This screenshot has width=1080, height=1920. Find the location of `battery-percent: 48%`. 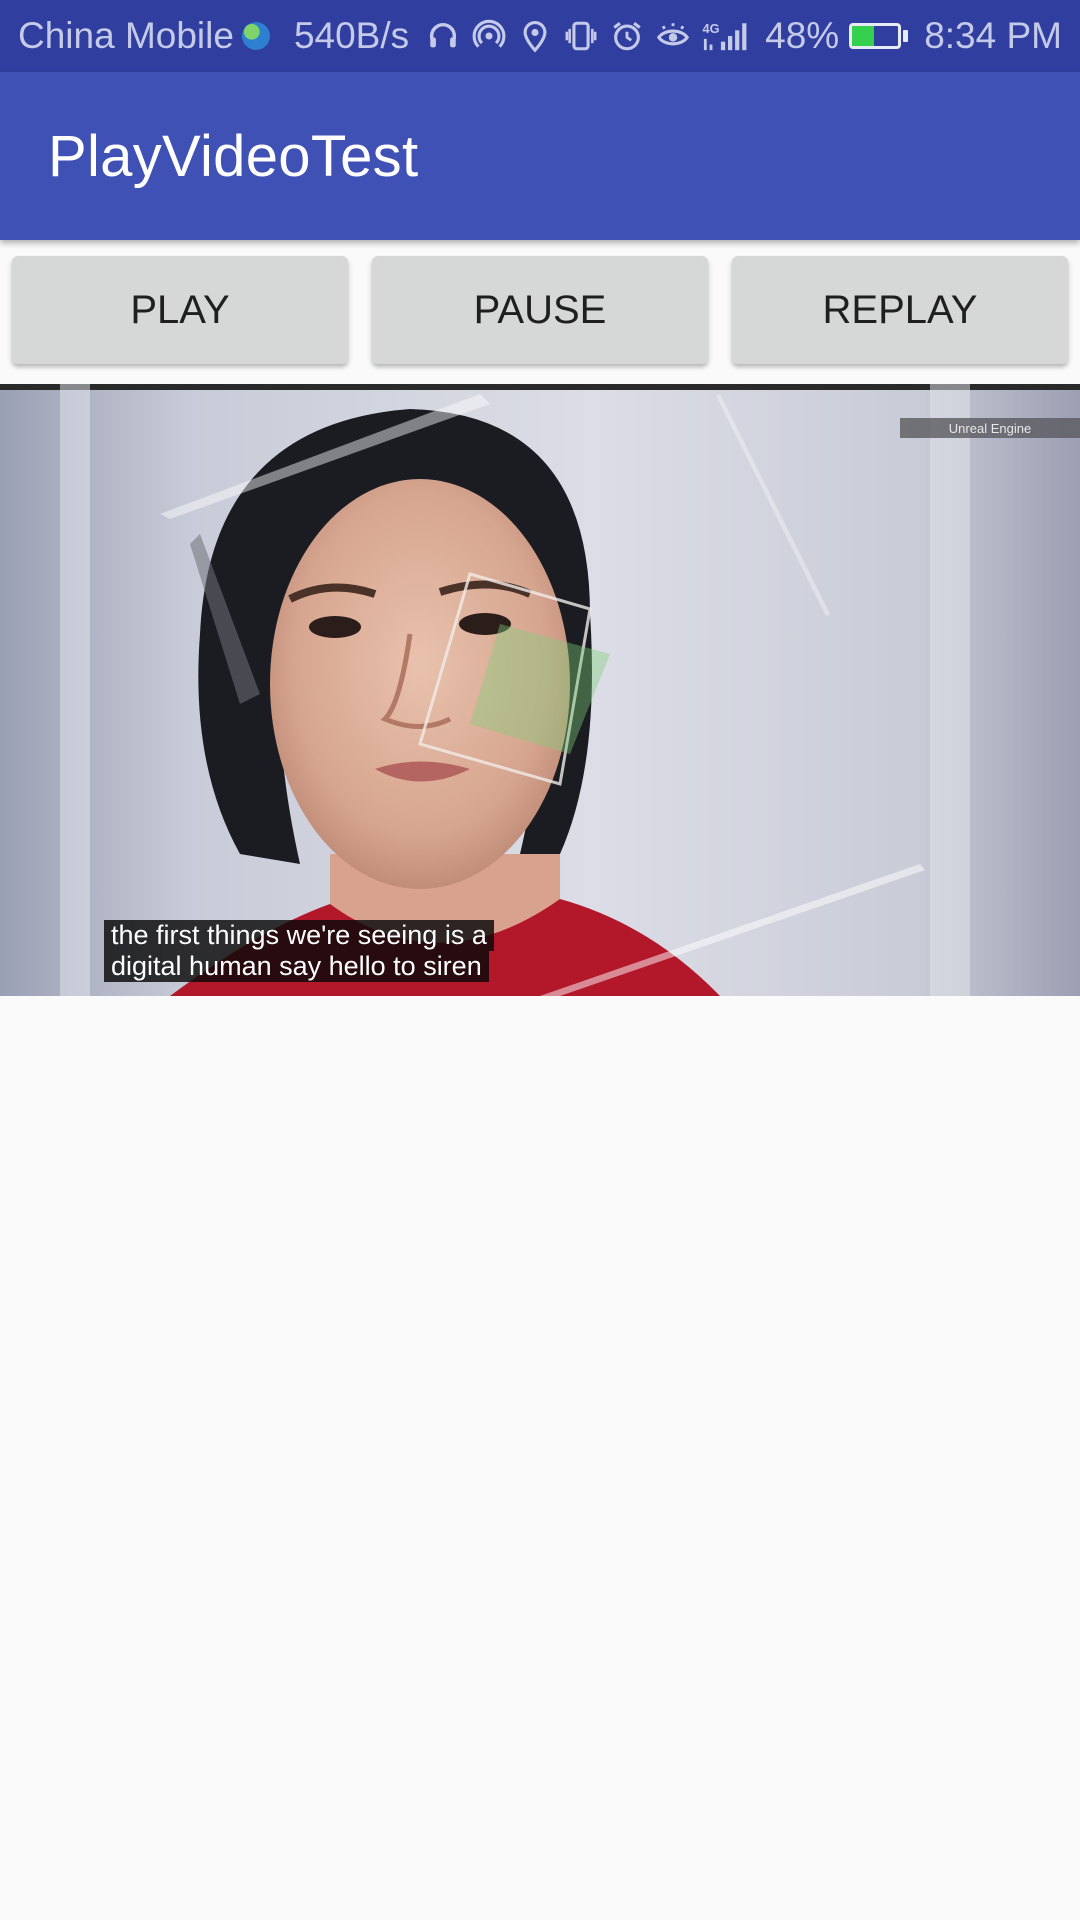

battery-percent: 48% is located at coordinates (802, 35).